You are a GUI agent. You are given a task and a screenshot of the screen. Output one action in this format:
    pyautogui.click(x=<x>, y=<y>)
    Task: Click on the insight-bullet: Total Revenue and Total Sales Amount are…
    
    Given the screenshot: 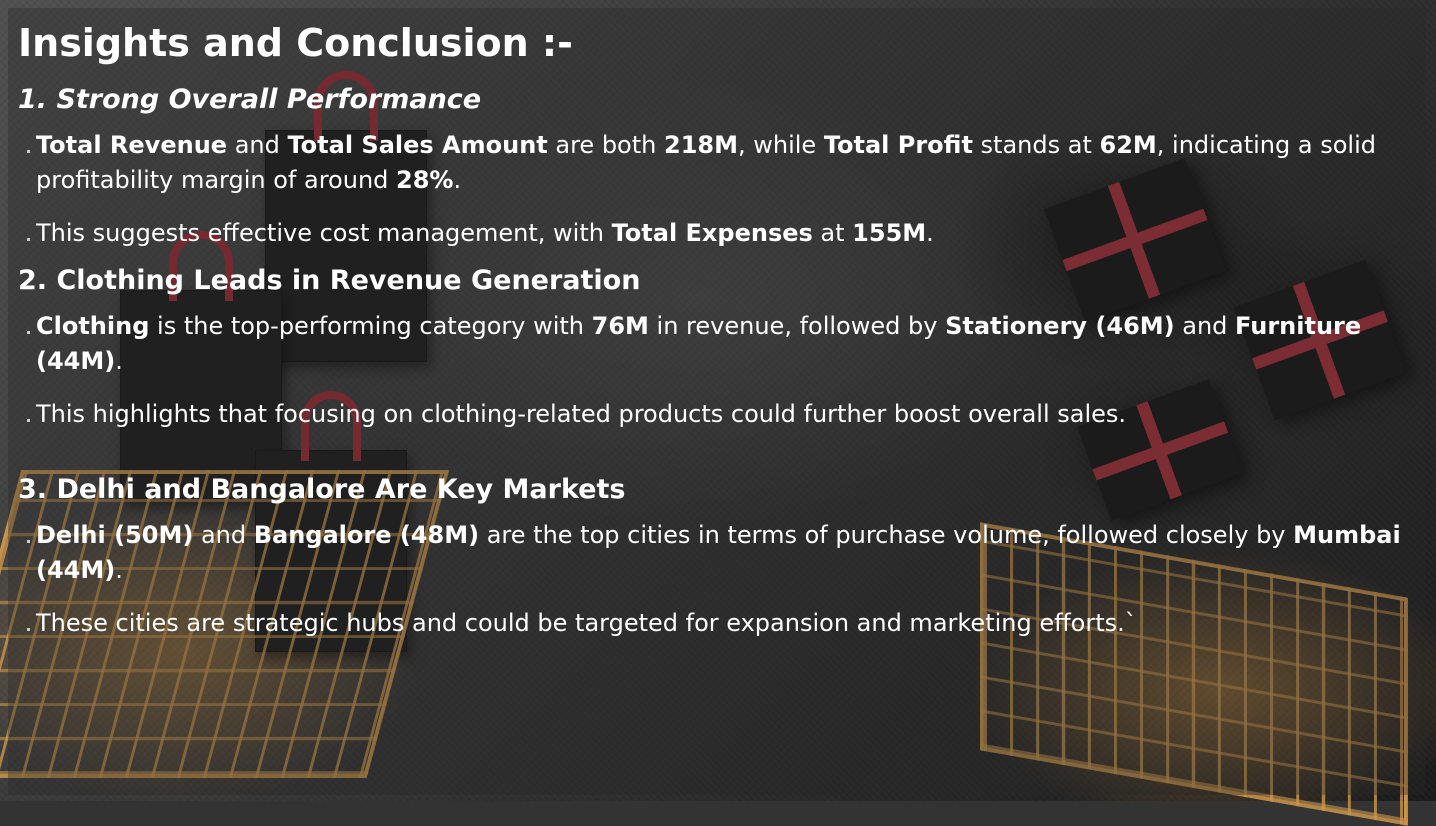 What is the action you would take?
    pyautogui.click(x=721, y=163)
    